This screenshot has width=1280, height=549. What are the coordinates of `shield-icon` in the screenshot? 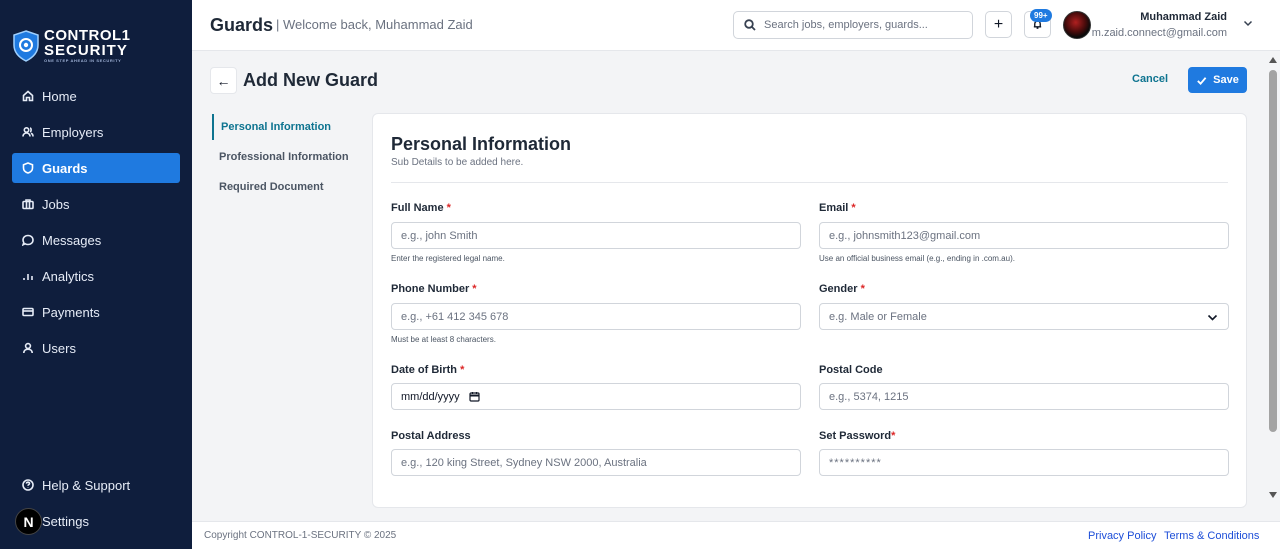 It's located at (28, 168).